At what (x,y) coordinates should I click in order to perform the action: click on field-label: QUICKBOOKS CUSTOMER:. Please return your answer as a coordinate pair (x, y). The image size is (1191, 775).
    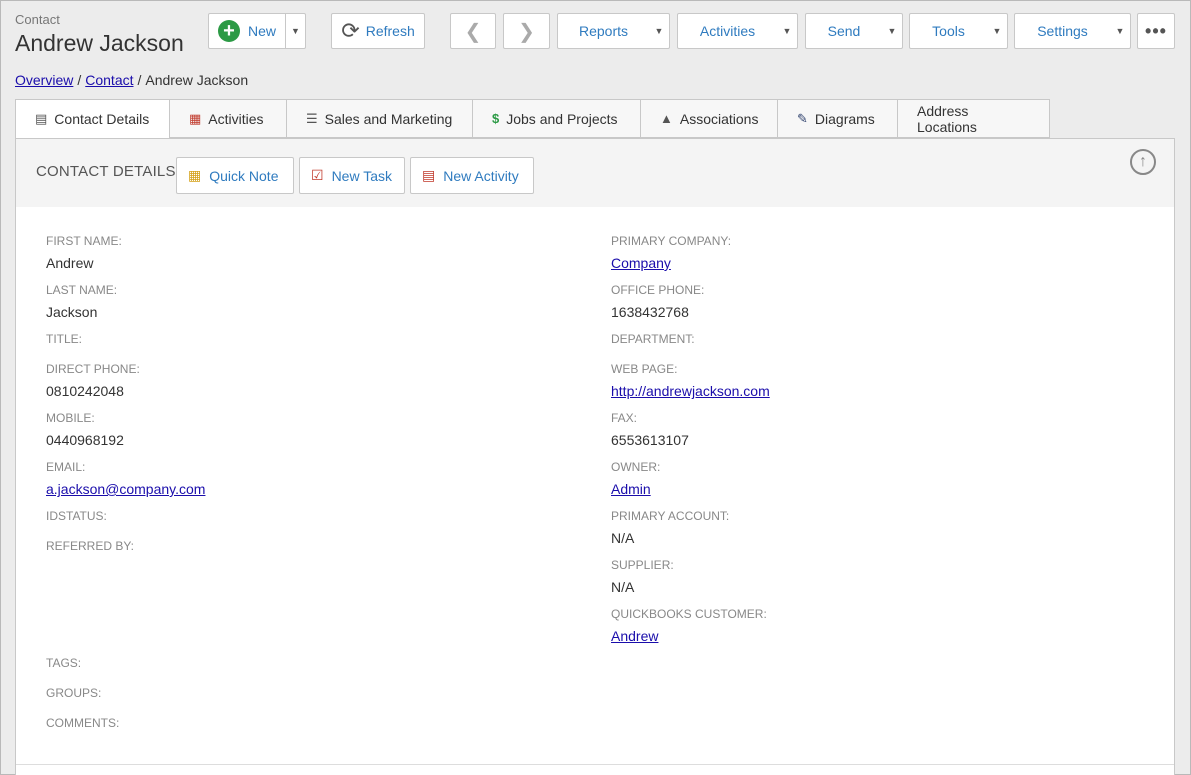
    Looking at the image, I should click on (689, 614).